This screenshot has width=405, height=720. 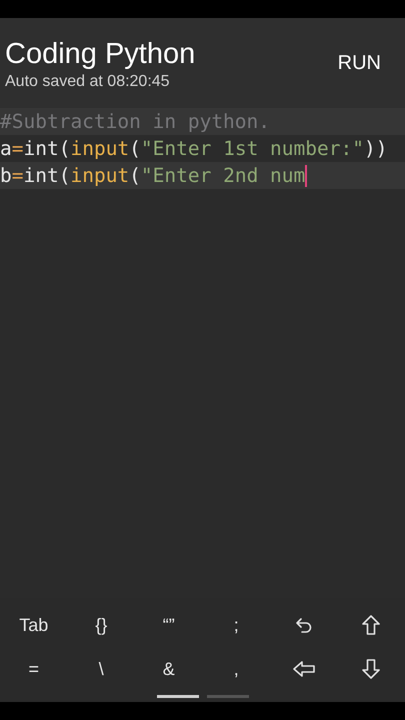 I want to click on symbol-key: ;, so click(x=236, y=625).